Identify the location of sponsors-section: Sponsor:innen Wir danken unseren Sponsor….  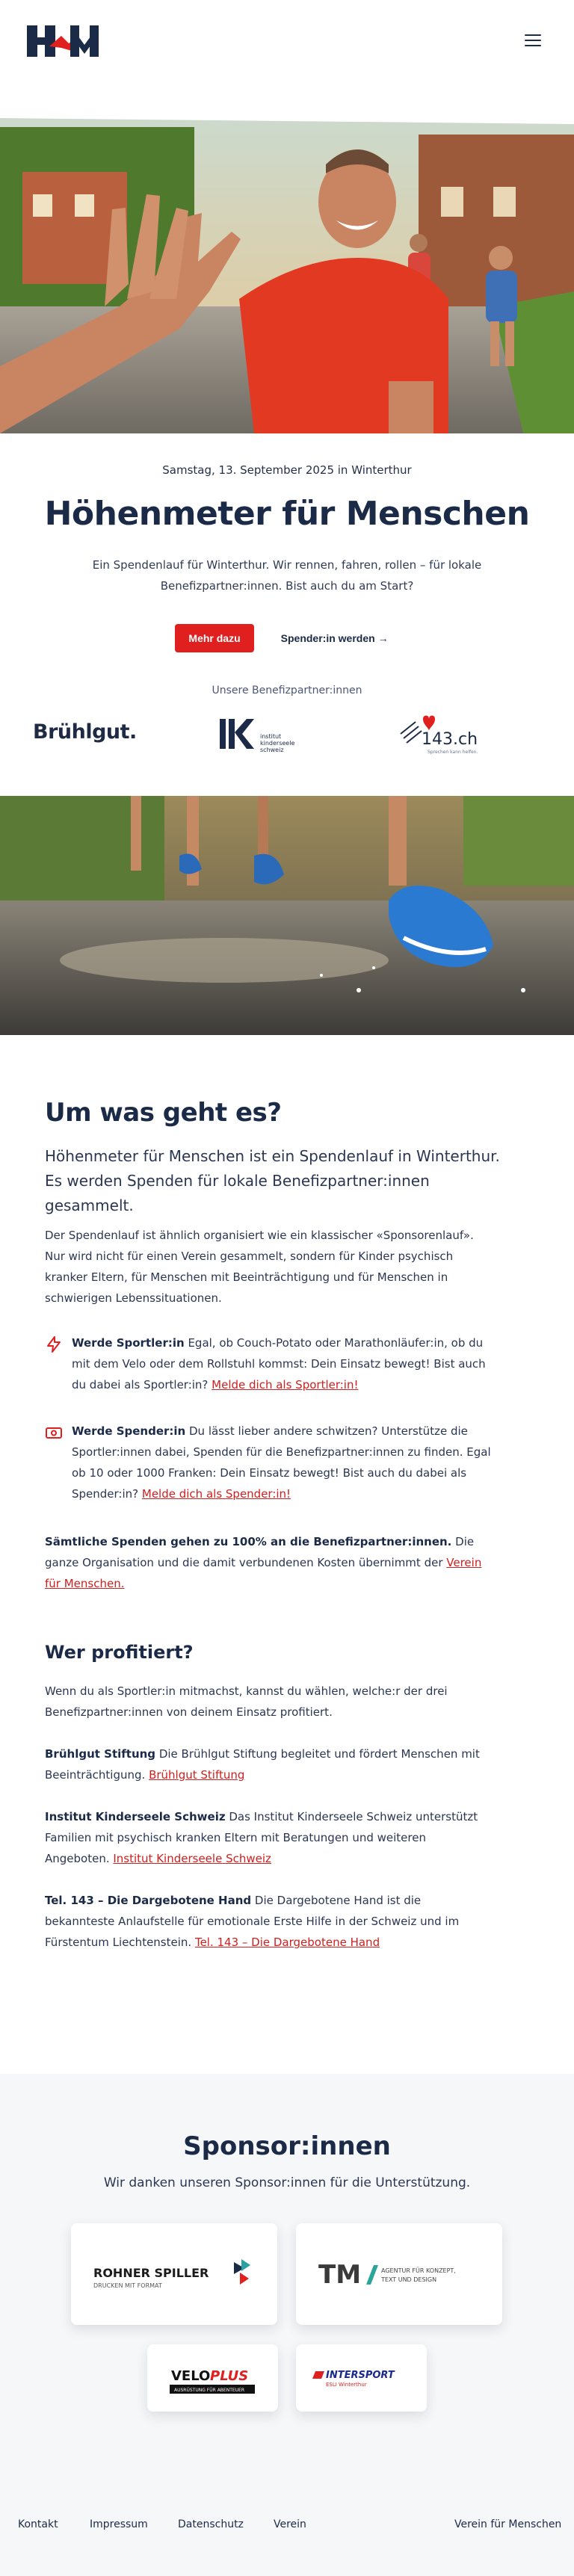
(287, 2264).